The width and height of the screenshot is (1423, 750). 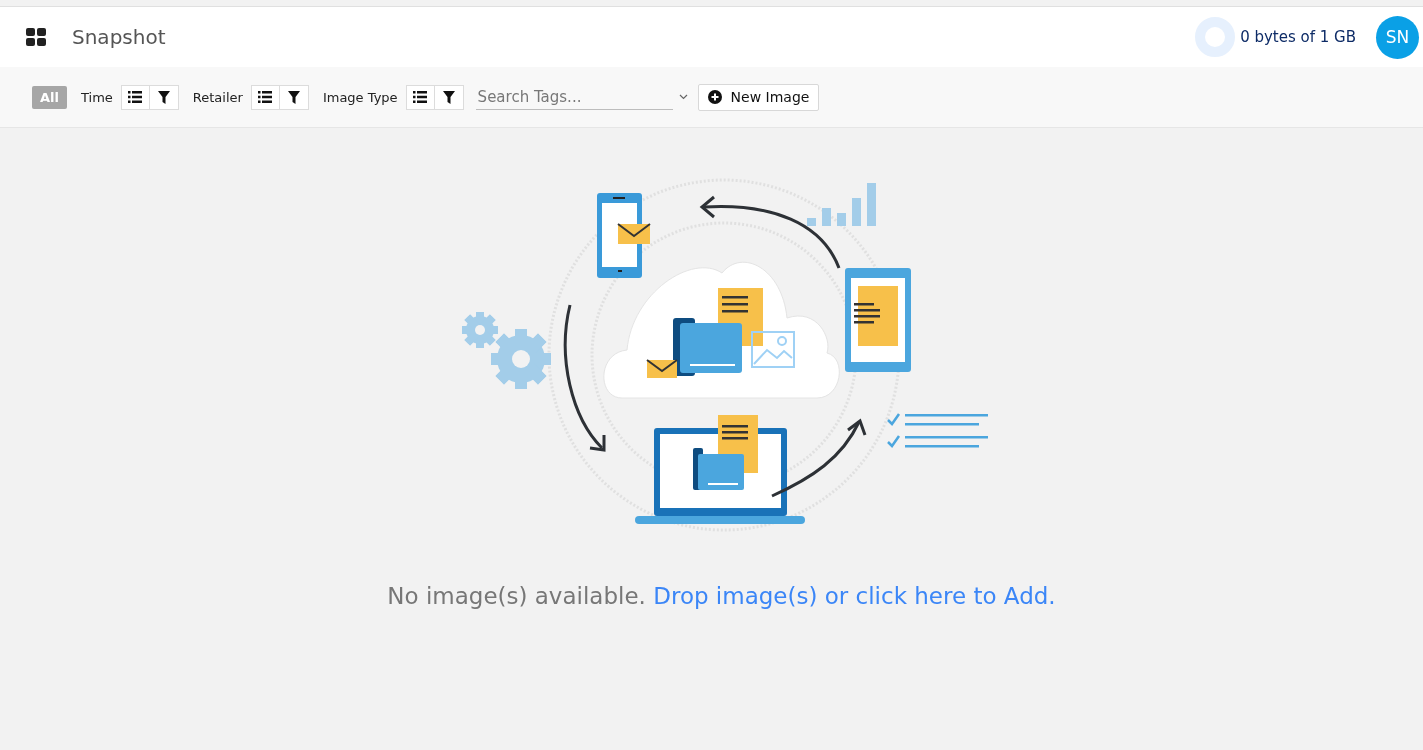 I want to click on all-filter-button: All, so click(x=49, y=97).